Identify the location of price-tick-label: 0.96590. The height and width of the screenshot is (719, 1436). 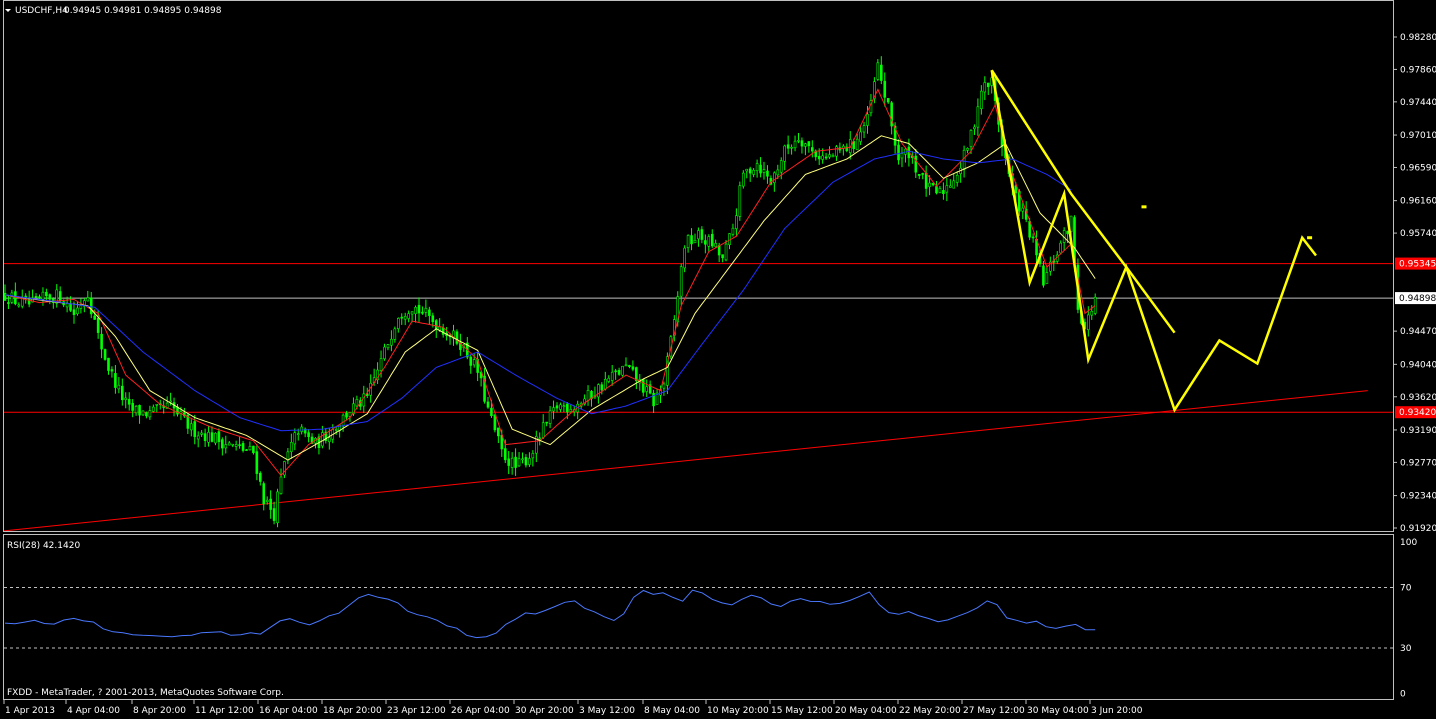
(1418, 168).